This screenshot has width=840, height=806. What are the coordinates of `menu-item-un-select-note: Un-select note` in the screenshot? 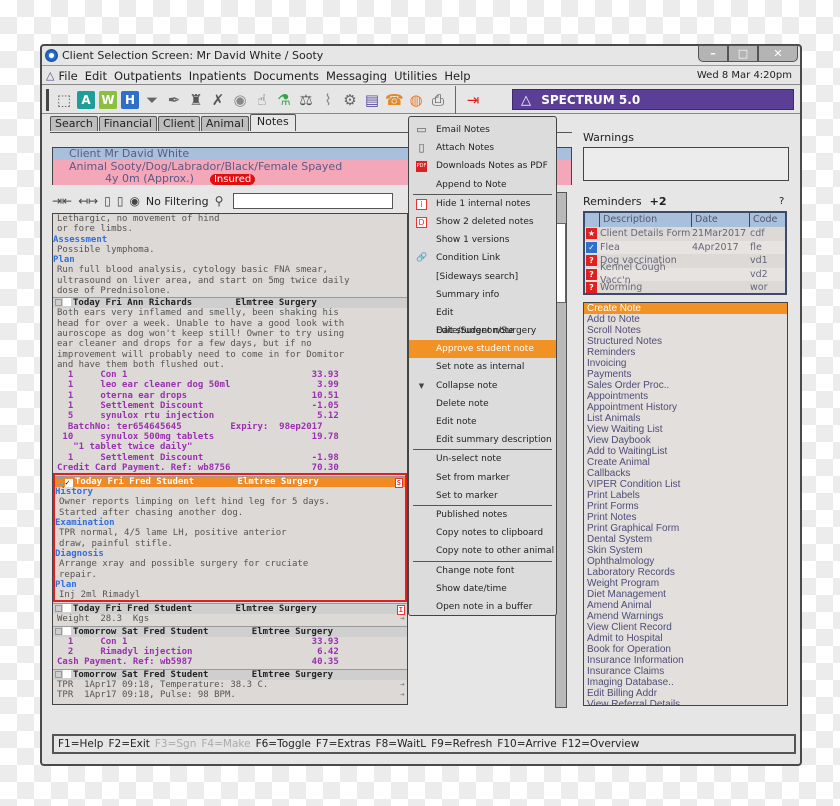 It's located at (482, 459).